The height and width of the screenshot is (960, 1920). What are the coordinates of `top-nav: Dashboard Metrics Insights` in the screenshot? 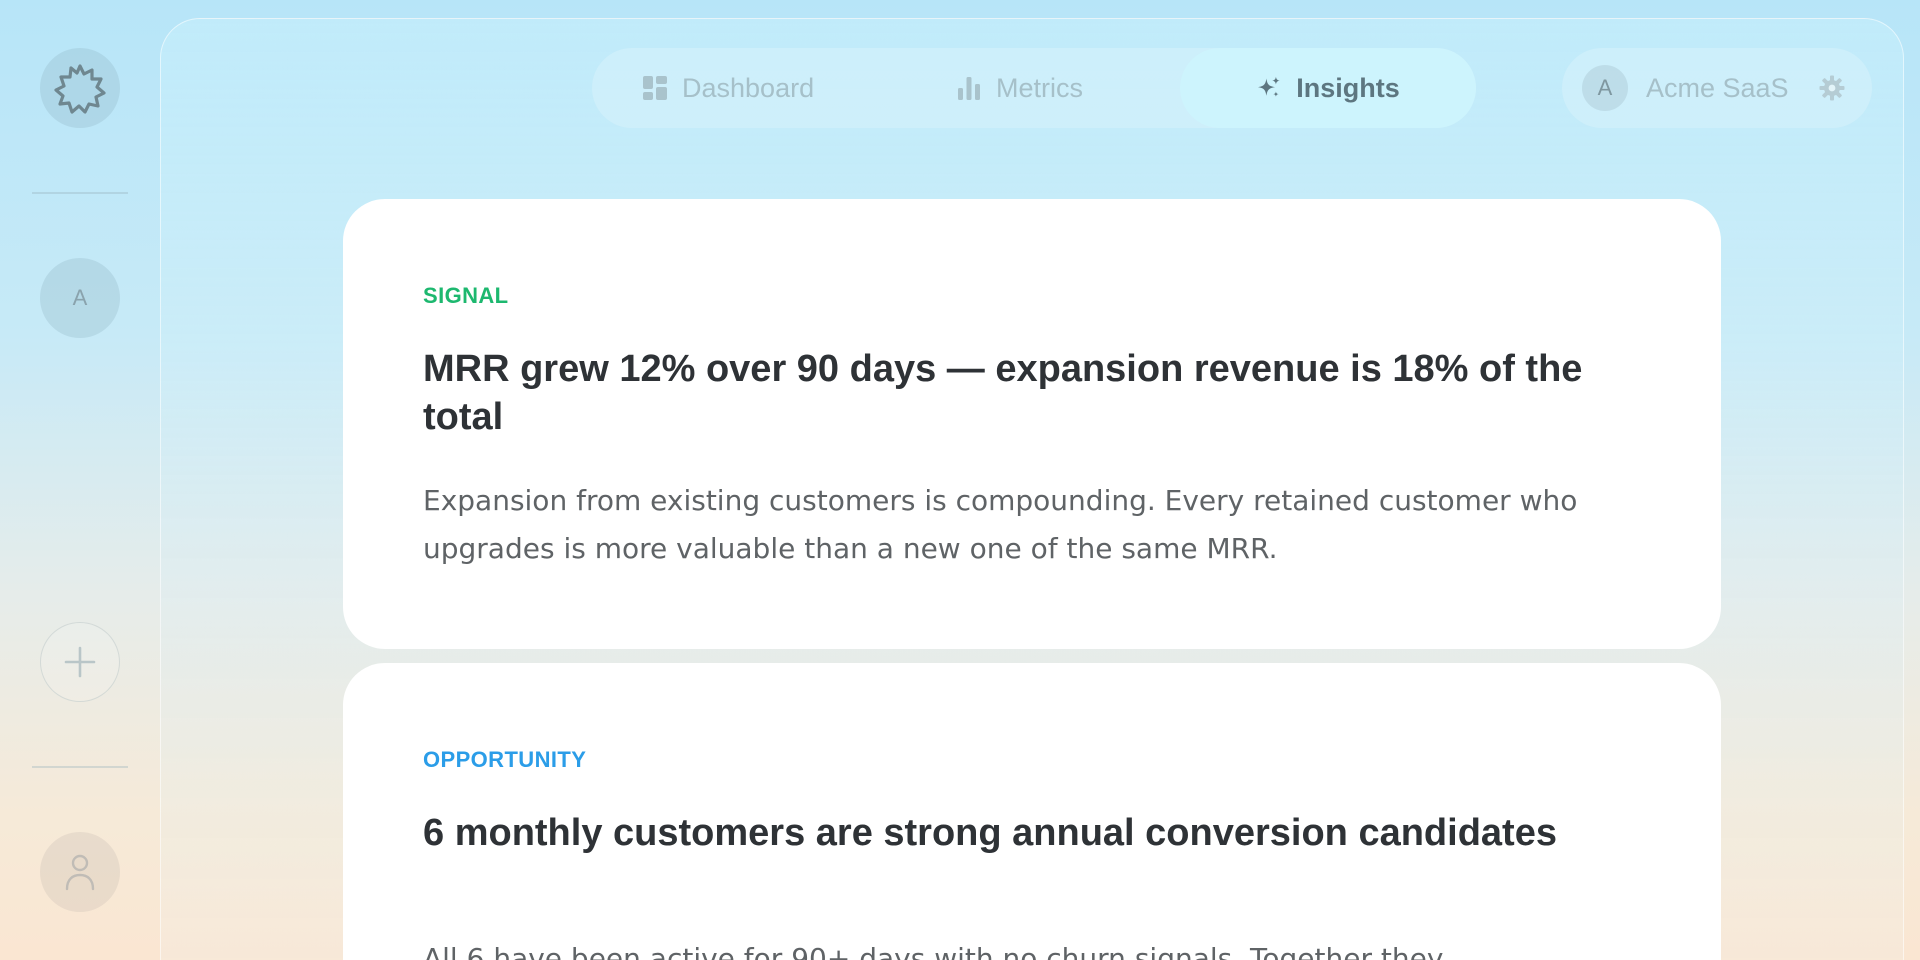 It's located at (1034, 88).